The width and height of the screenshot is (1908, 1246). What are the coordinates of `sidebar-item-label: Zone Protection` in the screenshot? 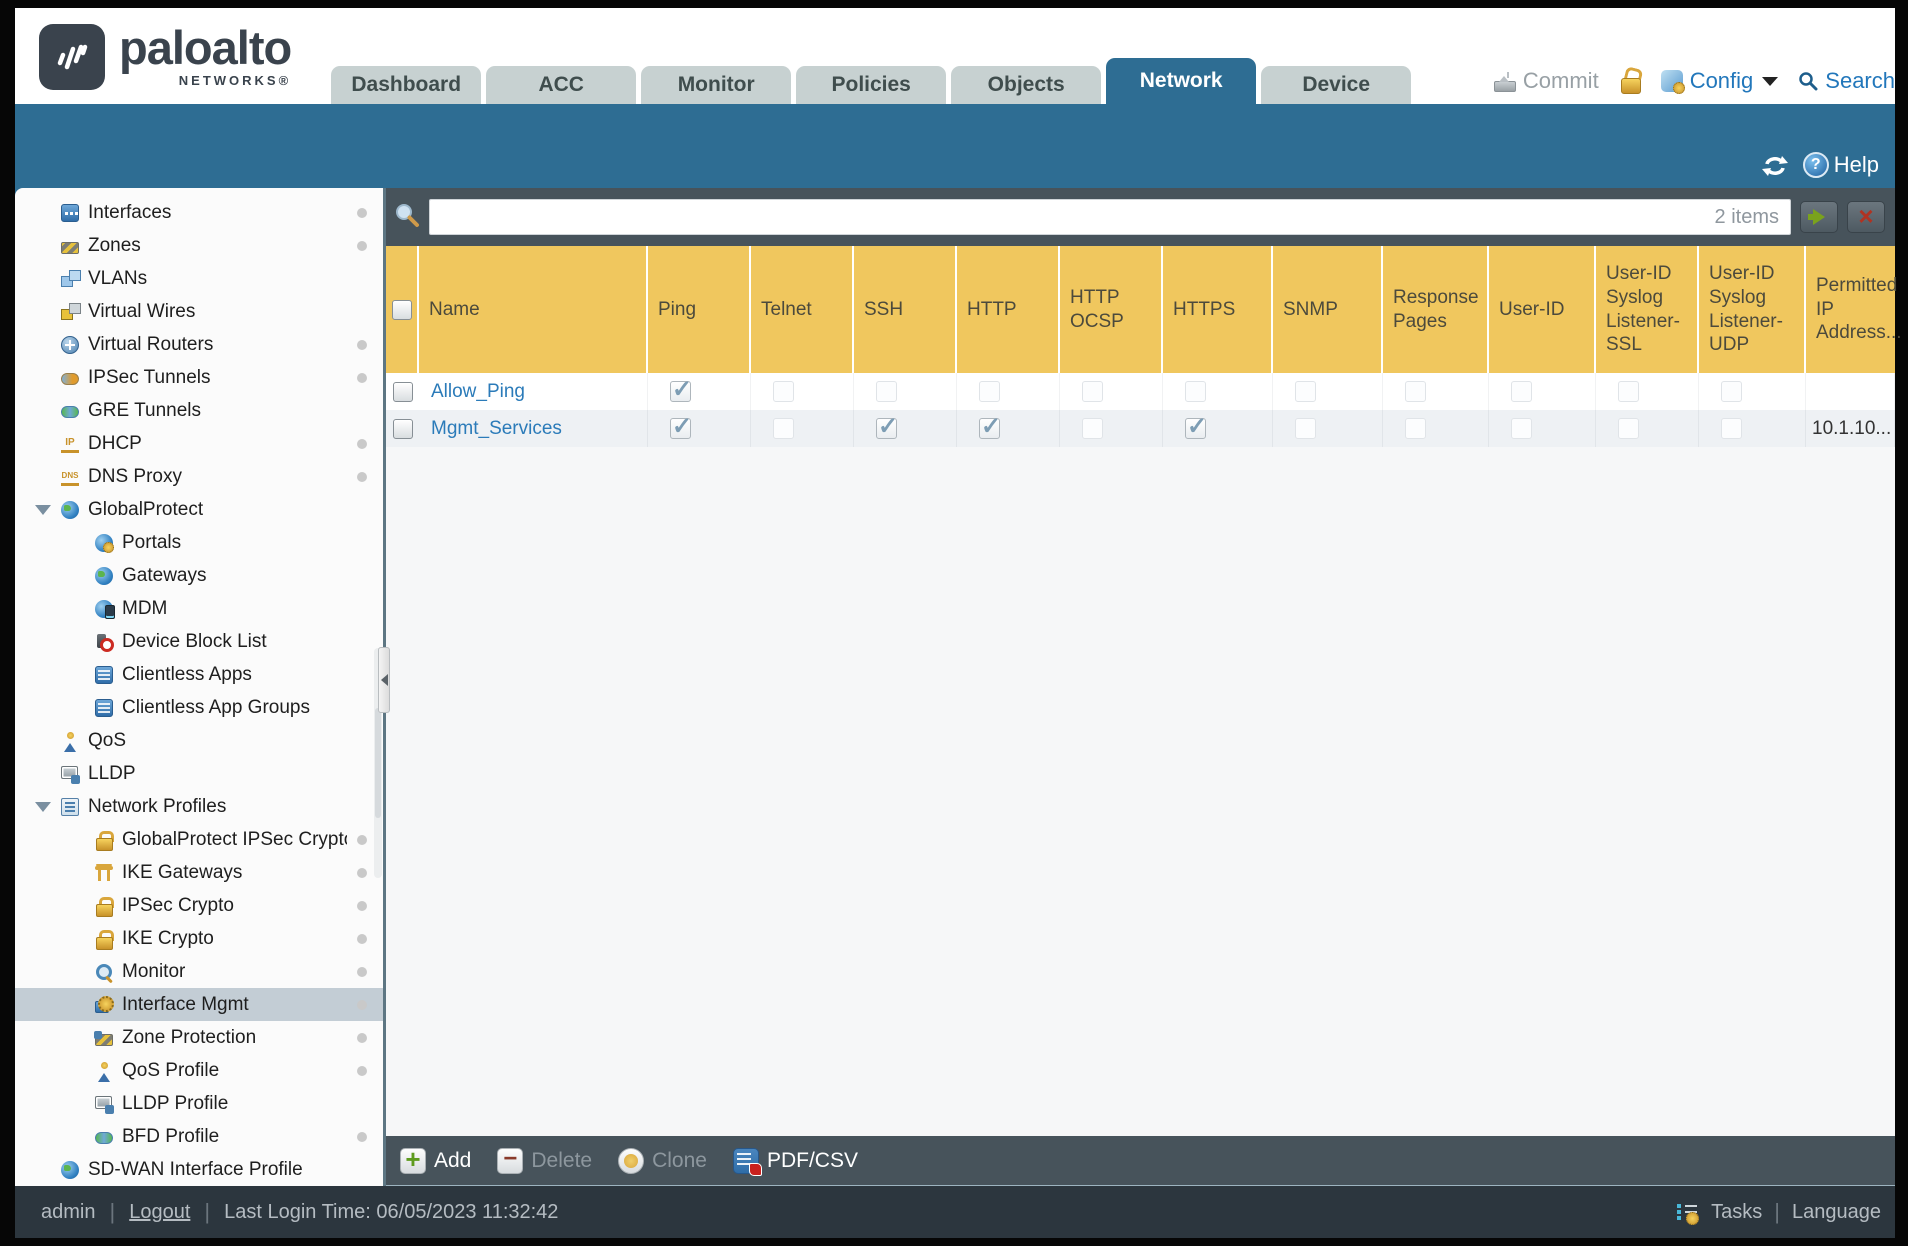 It's located at (189, 1037).